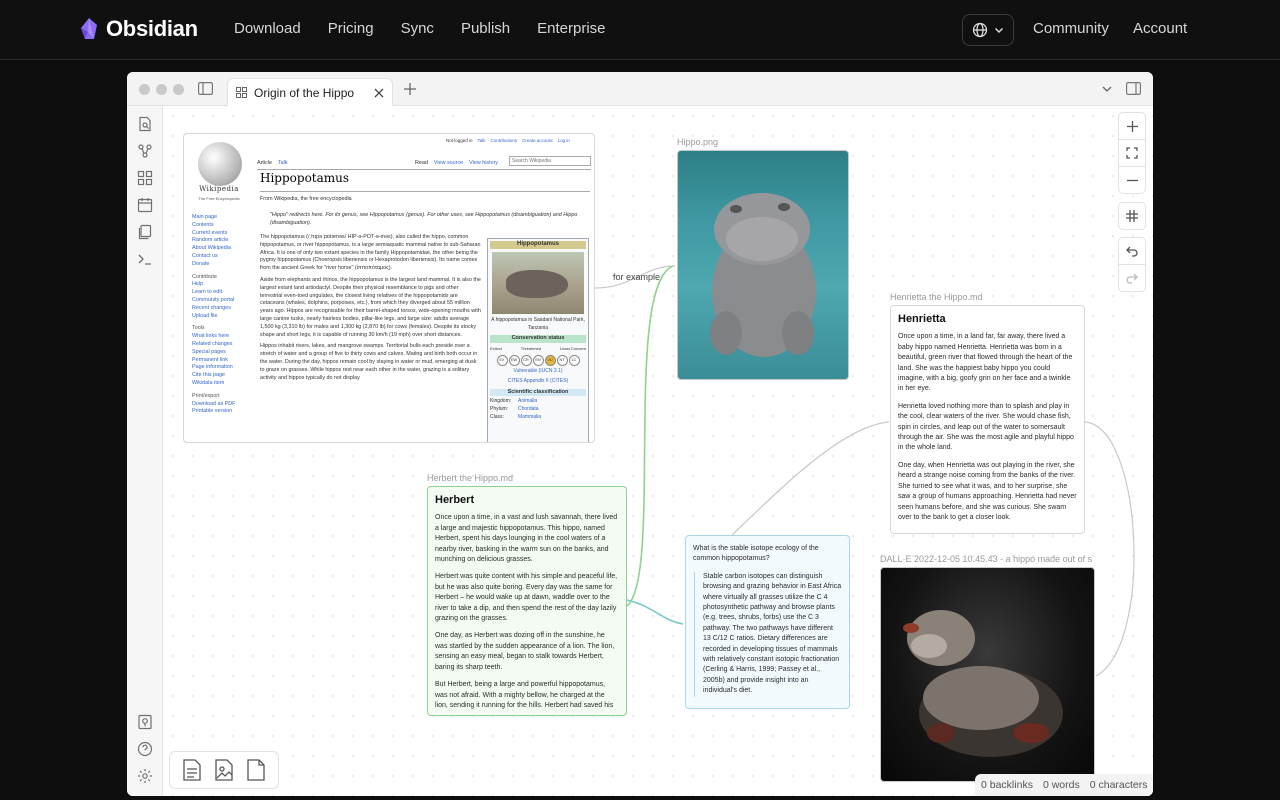  I want to click on maximize-icon, so click(1132, 153).